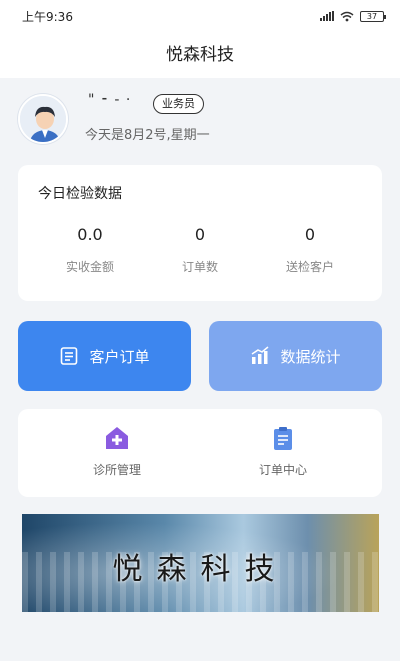  I want to click on data-statistics-button: 数据统计, so click(295, 356).